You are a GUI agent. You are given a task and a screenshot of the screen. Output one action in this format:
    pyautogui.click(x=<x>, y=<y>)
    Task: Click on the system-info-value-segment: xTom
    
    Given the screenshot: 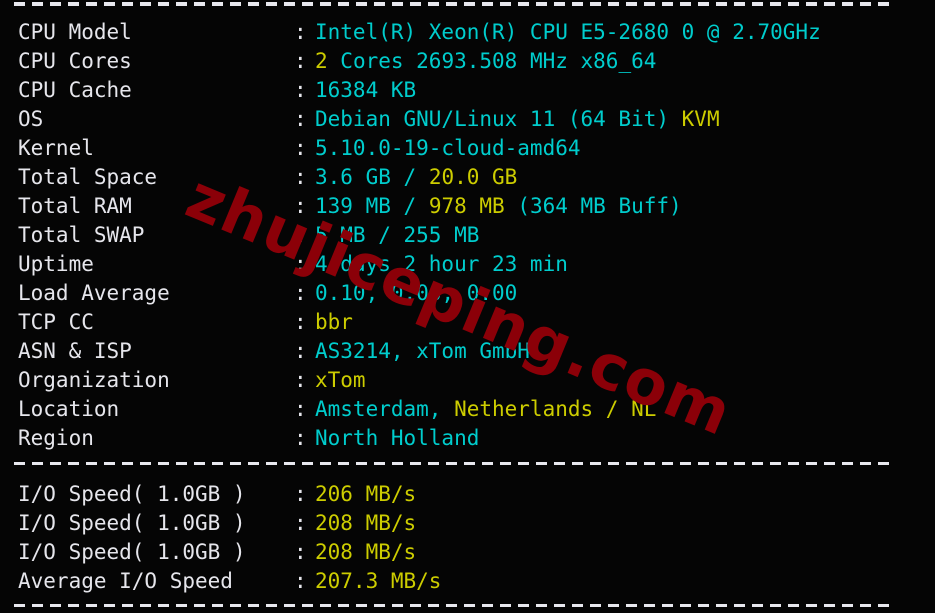 What is the action you would take?
    pyautogui.click(x=340, y=380)
    